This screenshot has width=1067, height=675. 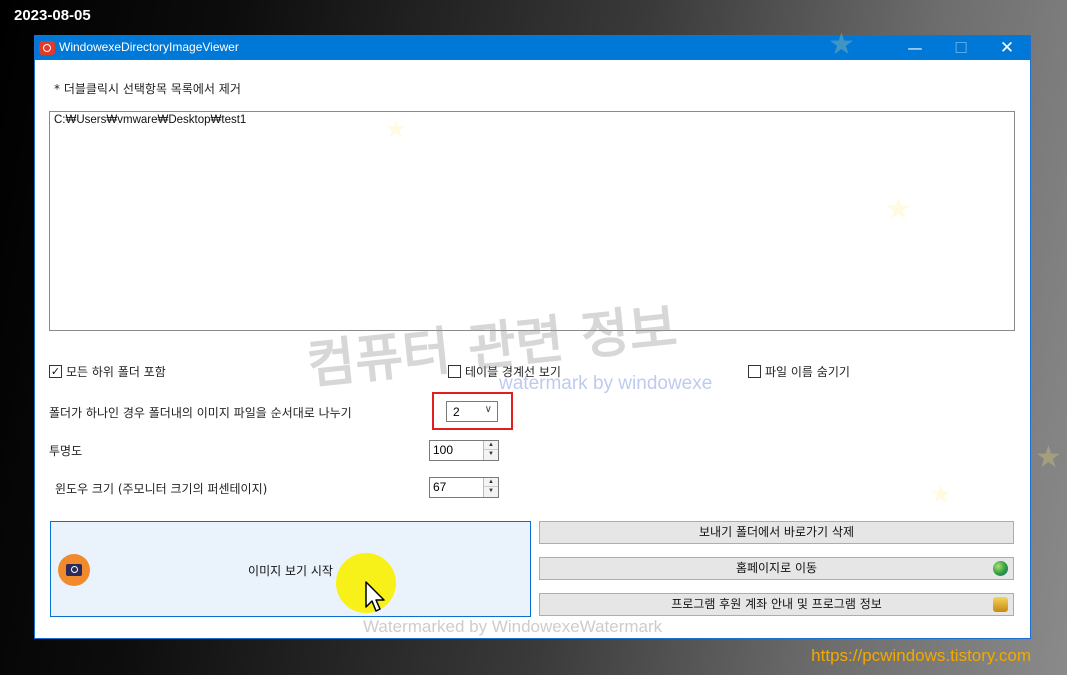 I want to click on watermark-bottom: Watermarked by WindowexeWatermark, so click(x=513, y=626).